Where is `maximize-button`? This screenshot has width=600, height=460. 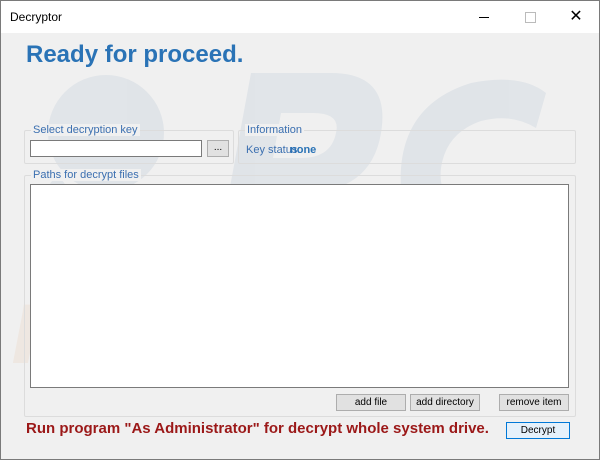 maximize-button is located at coordinates (530, 17).